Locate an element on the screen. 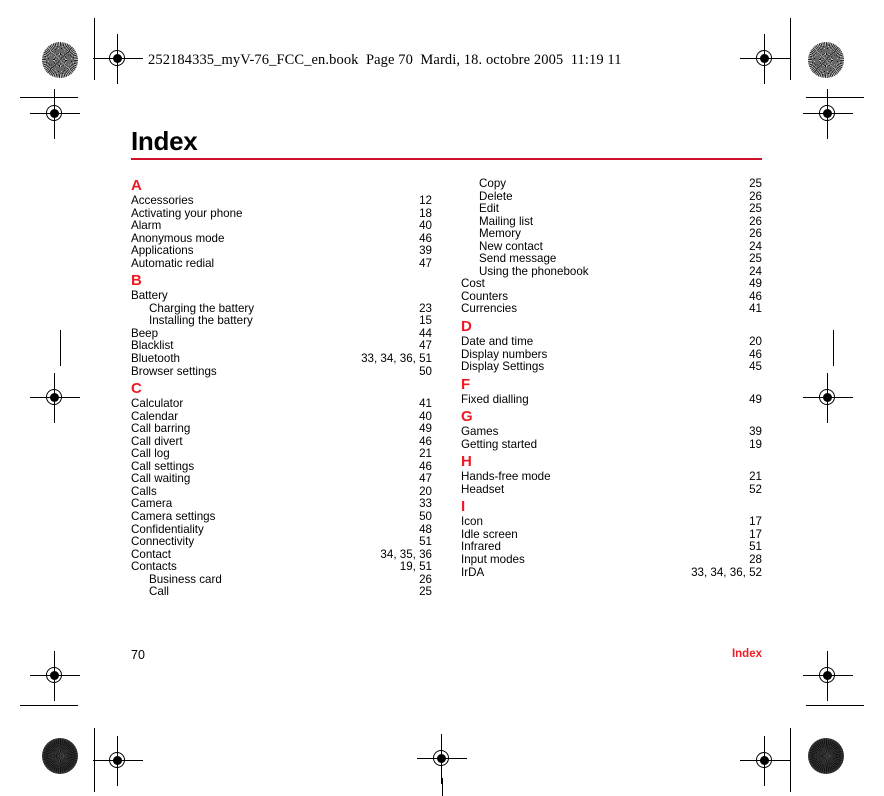  registration-target-right-lower is located at coordinates (828, 676).